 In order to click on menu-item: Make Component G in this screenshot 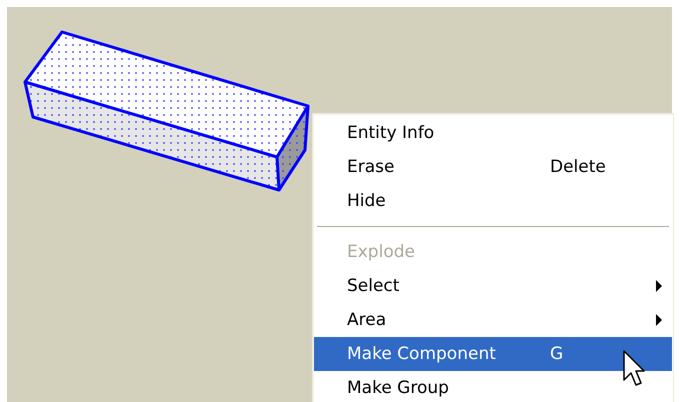, I will do `click(493, 354)`.